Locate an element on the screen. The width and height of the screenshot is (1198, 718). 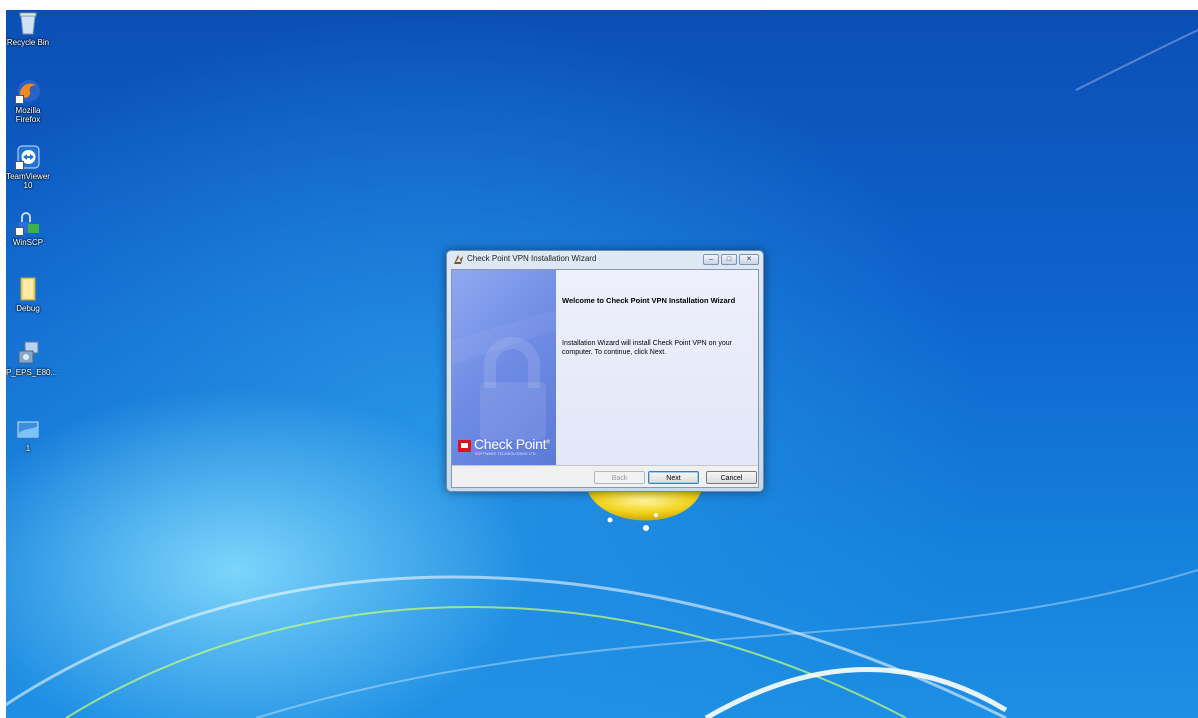
maximize-icon: □ is located at coordinates (729, 259).